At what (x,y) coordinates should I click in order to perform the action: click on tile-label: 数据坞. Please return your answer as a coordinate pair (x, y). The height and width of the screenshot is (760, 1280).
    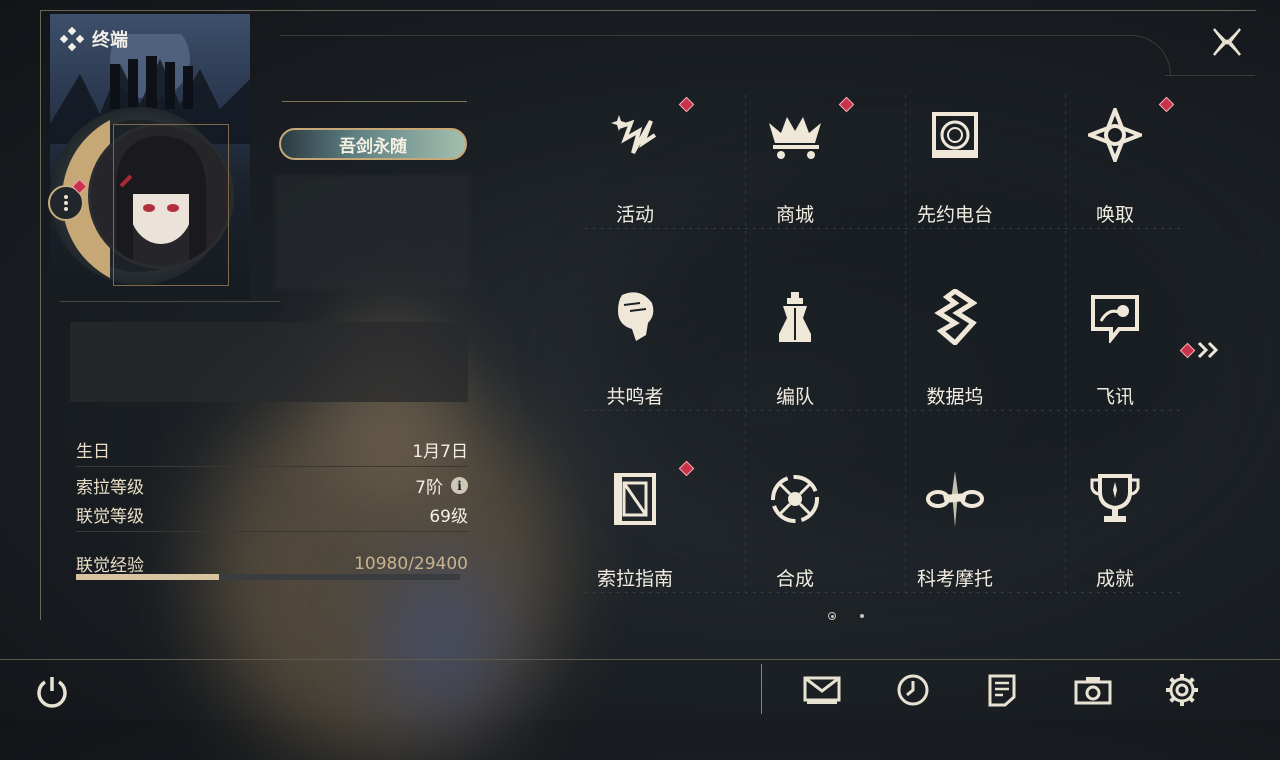
    Looking at the image, I should click on (955, 397).